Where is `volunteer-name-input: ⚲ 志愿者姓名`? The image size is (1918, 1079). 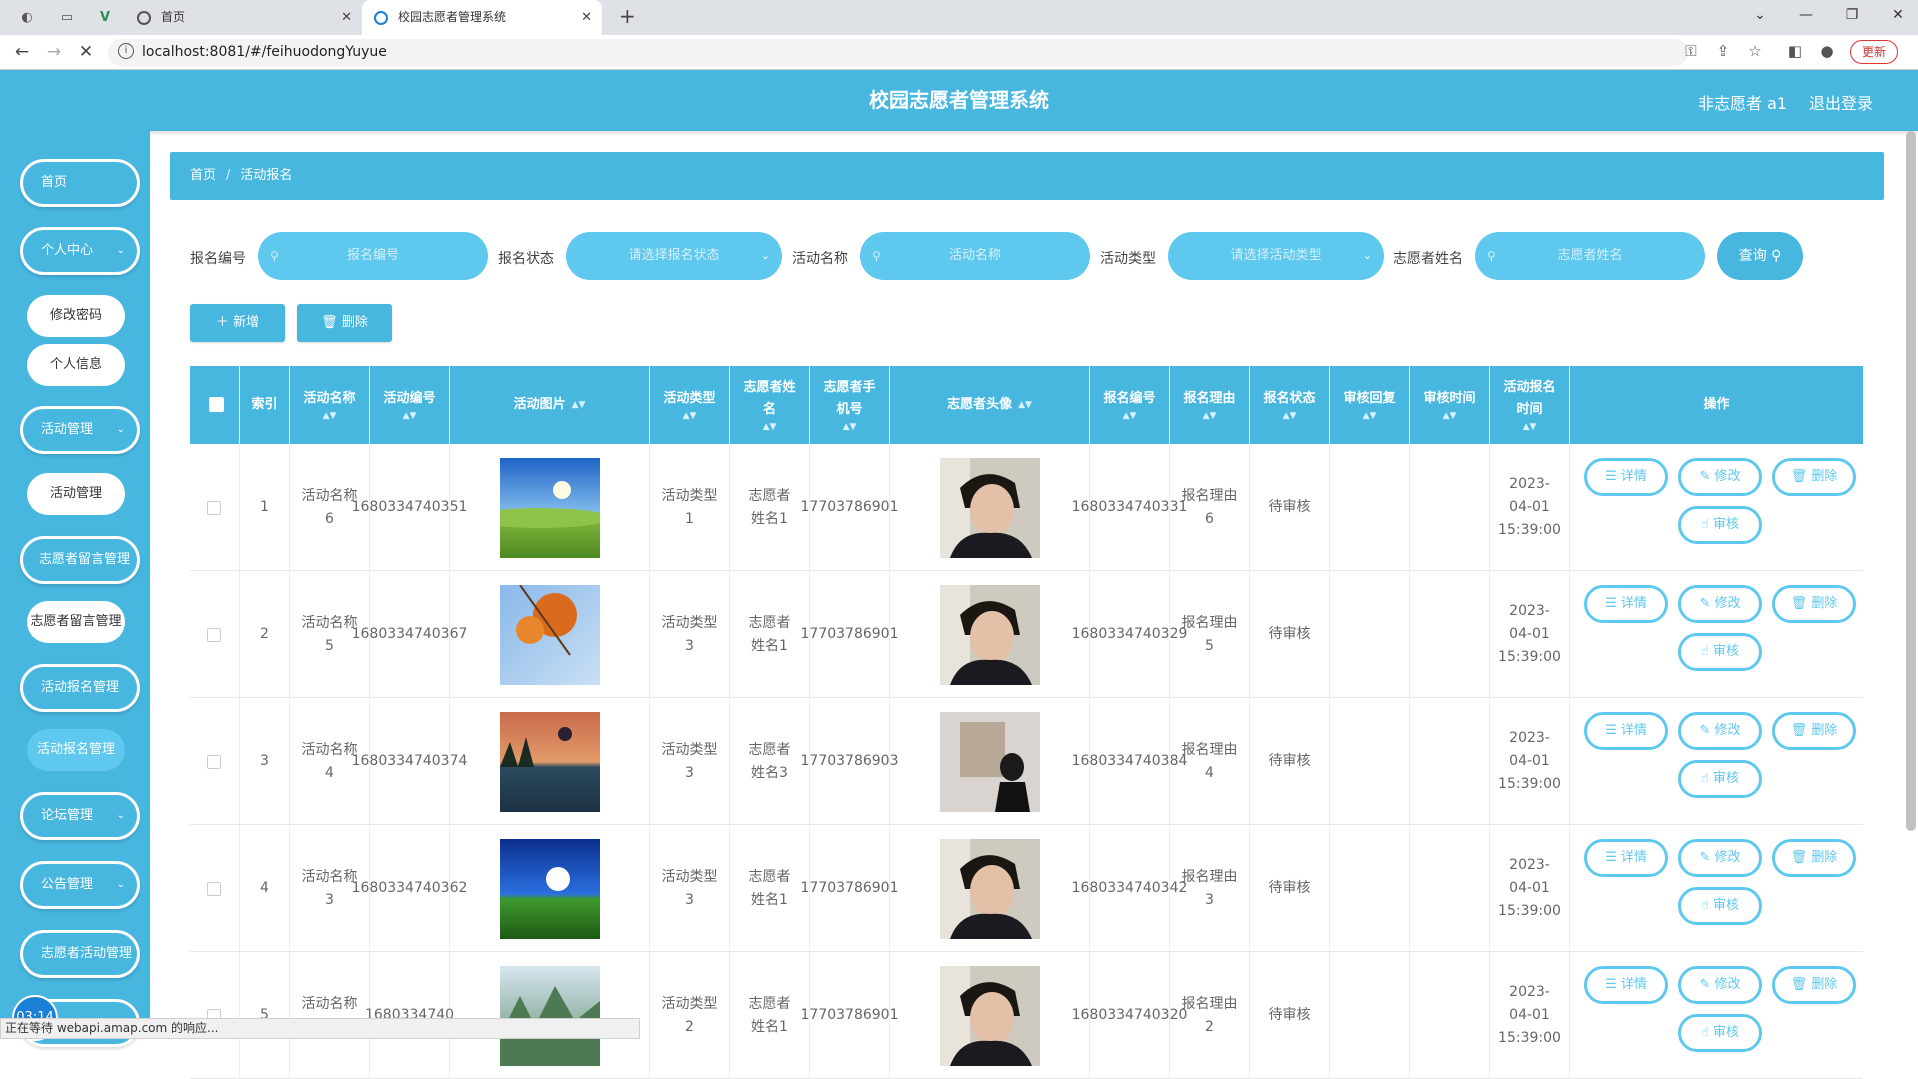 volunteer-name-input: ⚲ 志愿者姓名 is located at coordinates (1590, 256).